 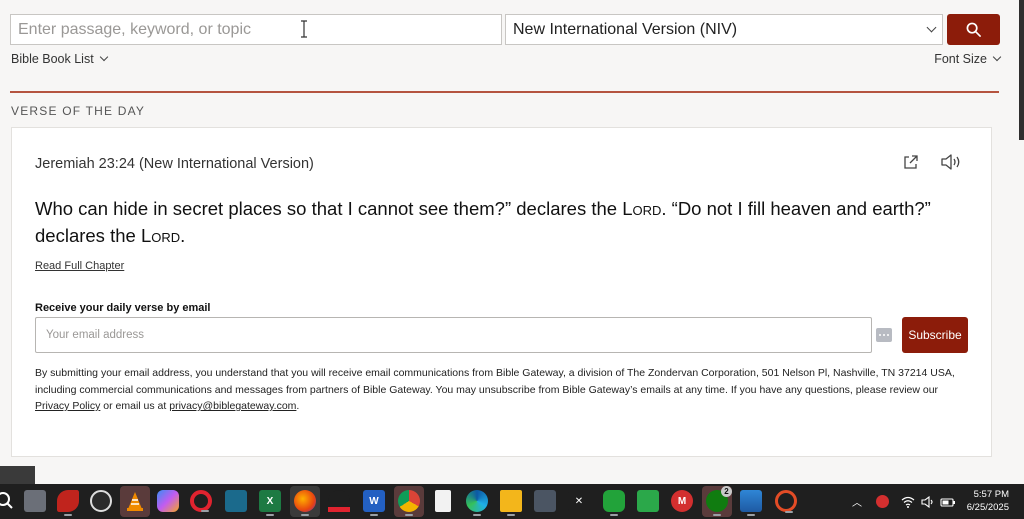 What do you see at coordinates (79, 266) in the screenshot?
I see `read-full-chapter-link: Read Full Chapter` at bounding box center [79, 266].